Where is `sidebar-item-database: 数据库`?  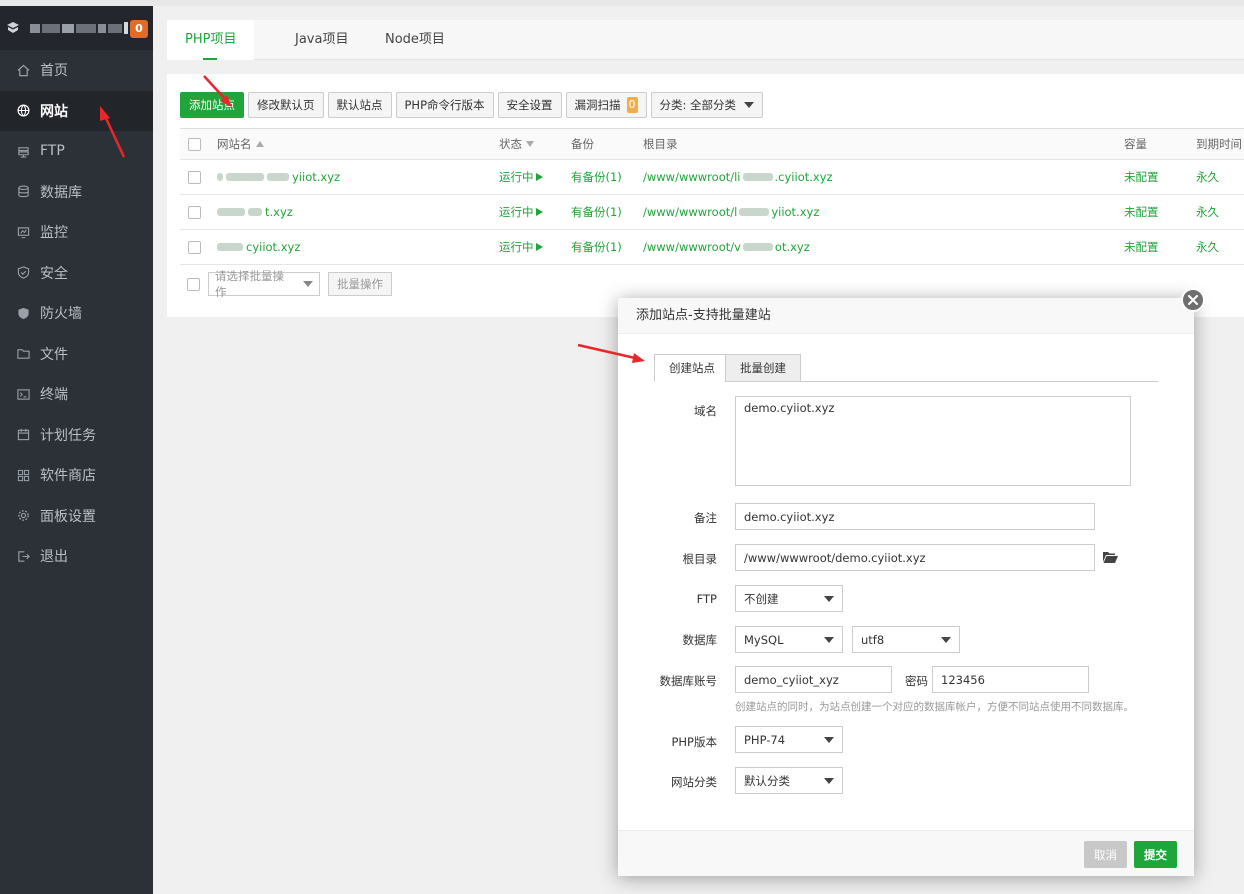 sidebar-item-database: 数据库 is located at coordinates (76, 192).